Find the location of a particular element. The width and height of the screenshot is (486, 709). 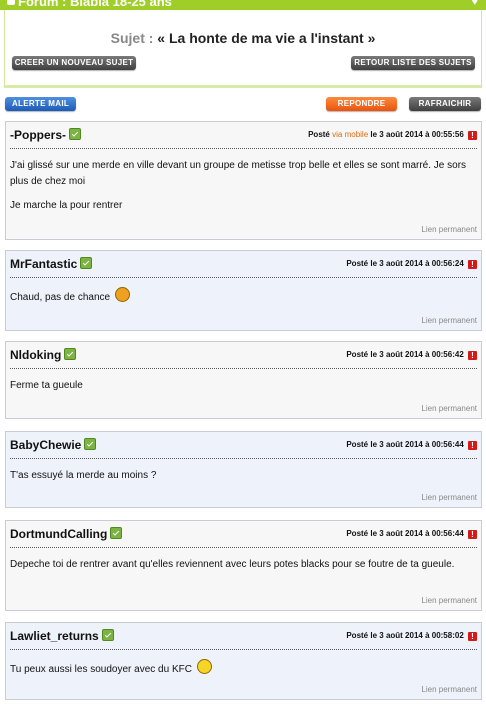

via-mobile-link: via mobile is located at coordinates (350, 134).